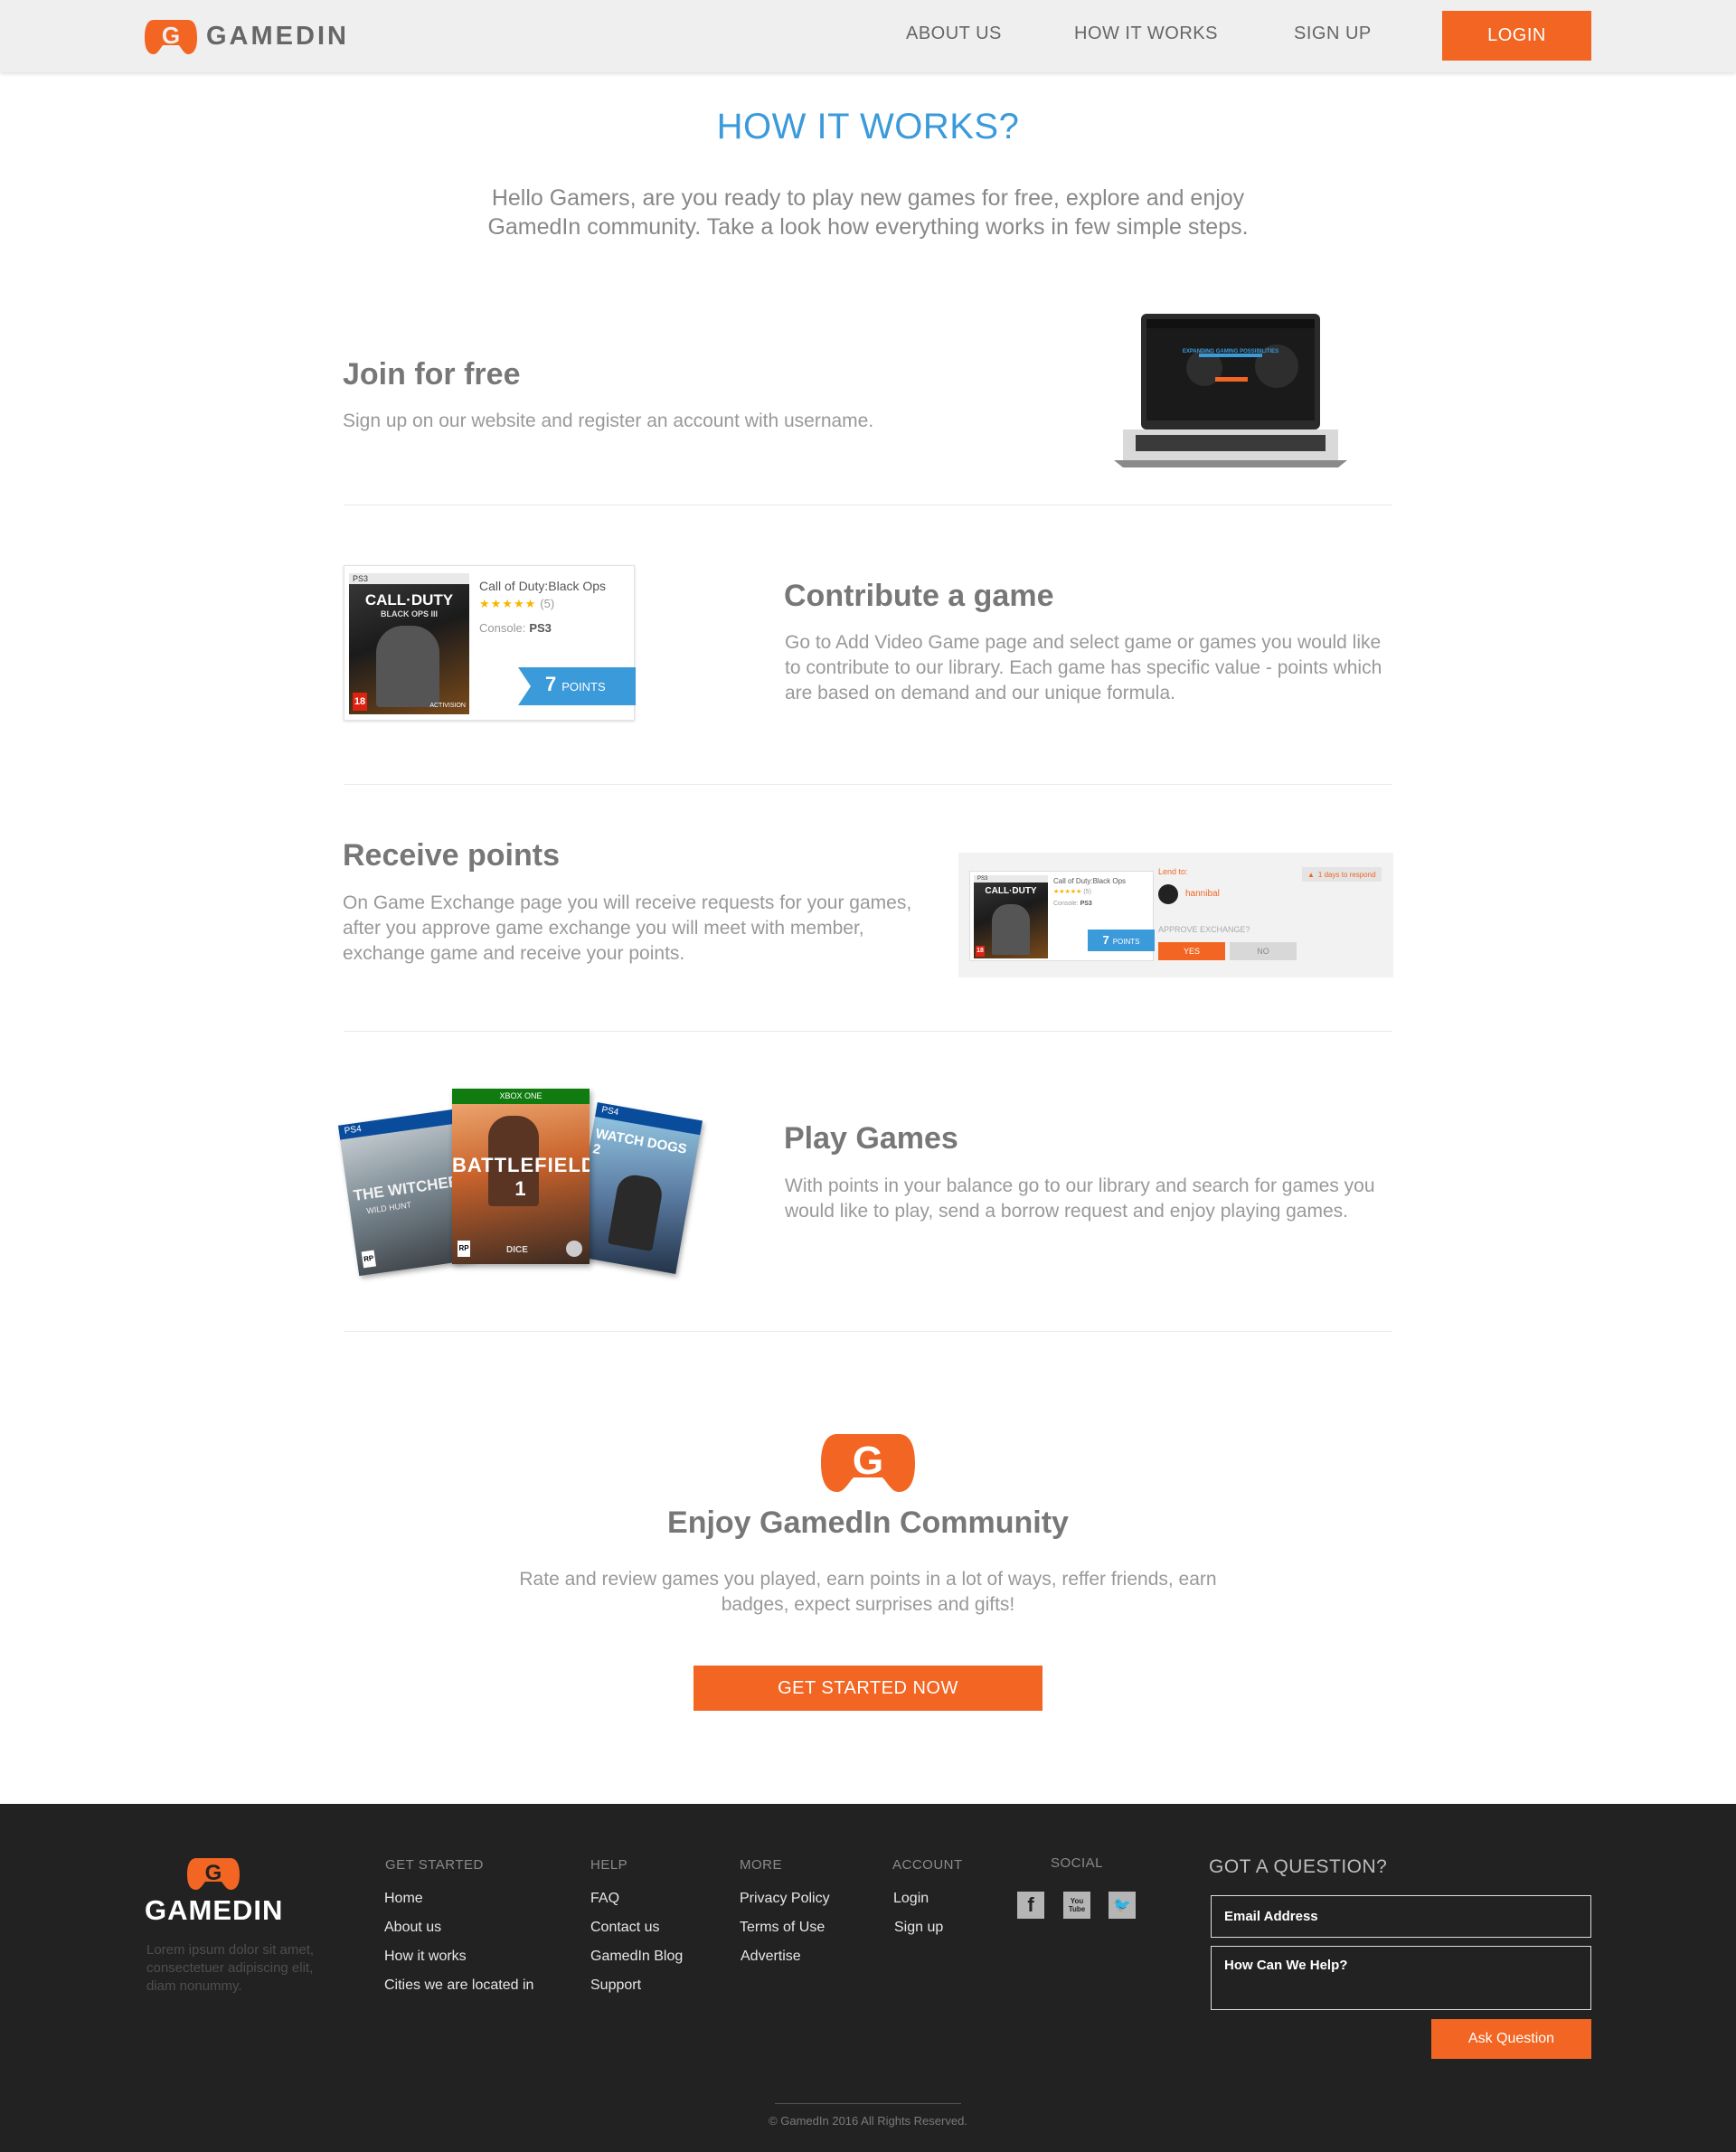  Describe the element at coordinates (543, 586) in the screenshot. I see `card-game-title: Call of Duty:Black Ops` at that location.